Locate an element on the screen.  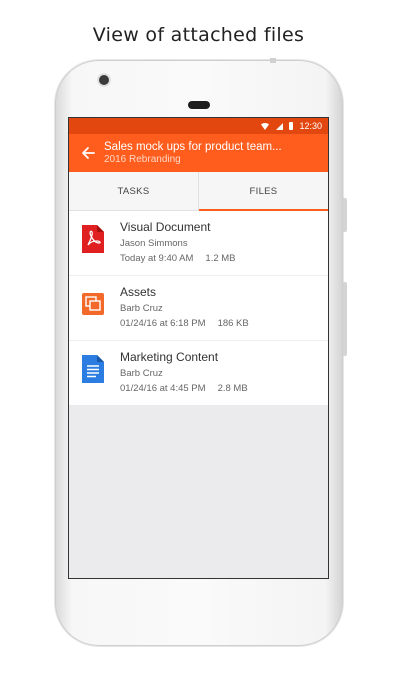
file-date: 01/24/16 at 4:45 PM is located at coordinates (163, 388).